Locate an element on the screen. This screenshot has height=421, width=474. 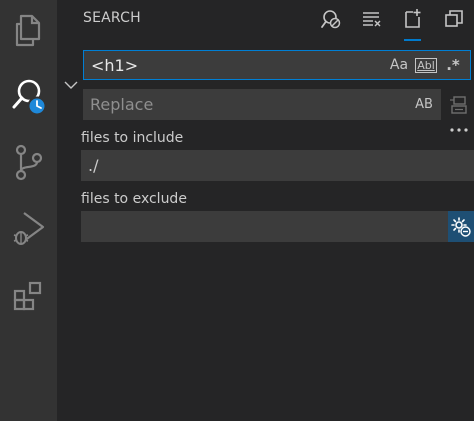
files-to-exclude-box is located at coordinates (277, 226).